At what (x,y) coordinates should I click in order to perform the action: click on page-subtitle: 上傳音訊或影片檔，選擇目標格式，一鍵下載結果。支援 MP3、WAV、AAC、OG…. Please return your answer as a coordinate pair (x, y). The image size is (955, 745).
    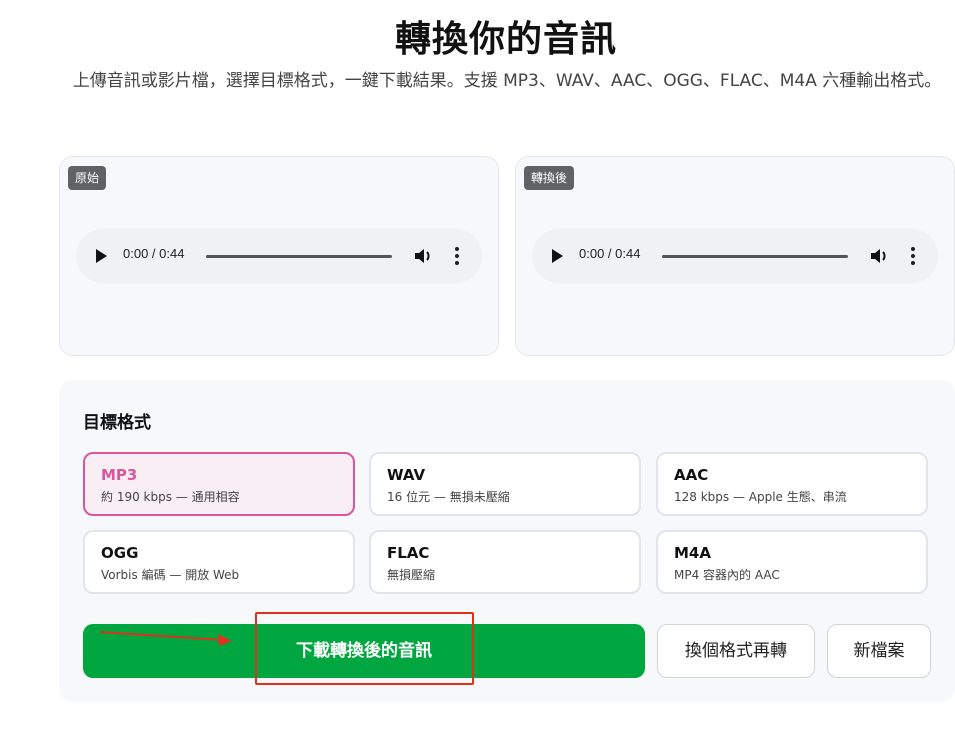
    Looking at the image, I should click on (507, 81).